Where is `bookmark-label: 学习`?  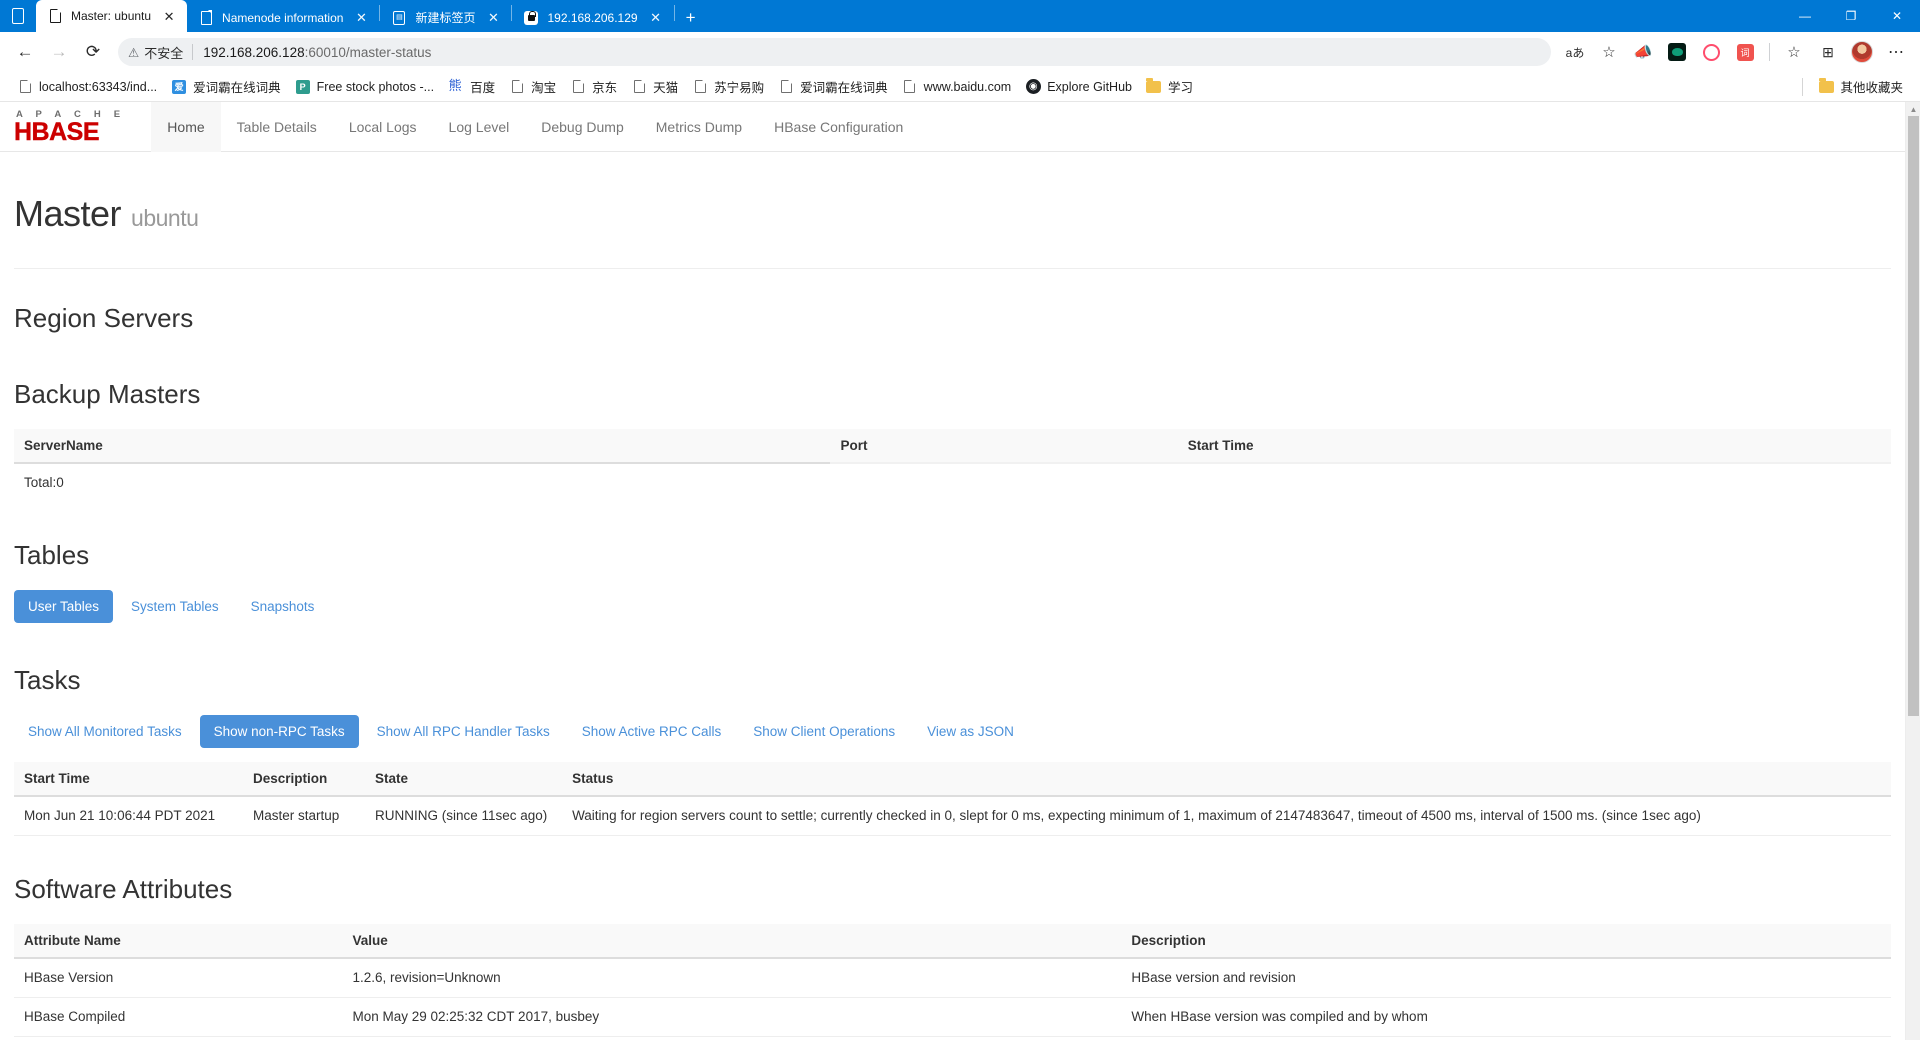
bookmark-label: 学习 is located at coordinates (1180, 88).